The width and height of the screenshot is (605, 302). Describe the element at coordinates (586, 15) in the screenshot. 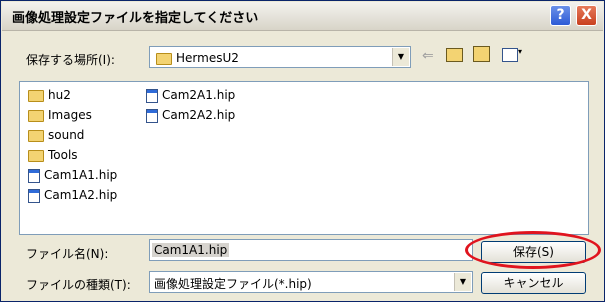

I see `close-button: X` at that location.